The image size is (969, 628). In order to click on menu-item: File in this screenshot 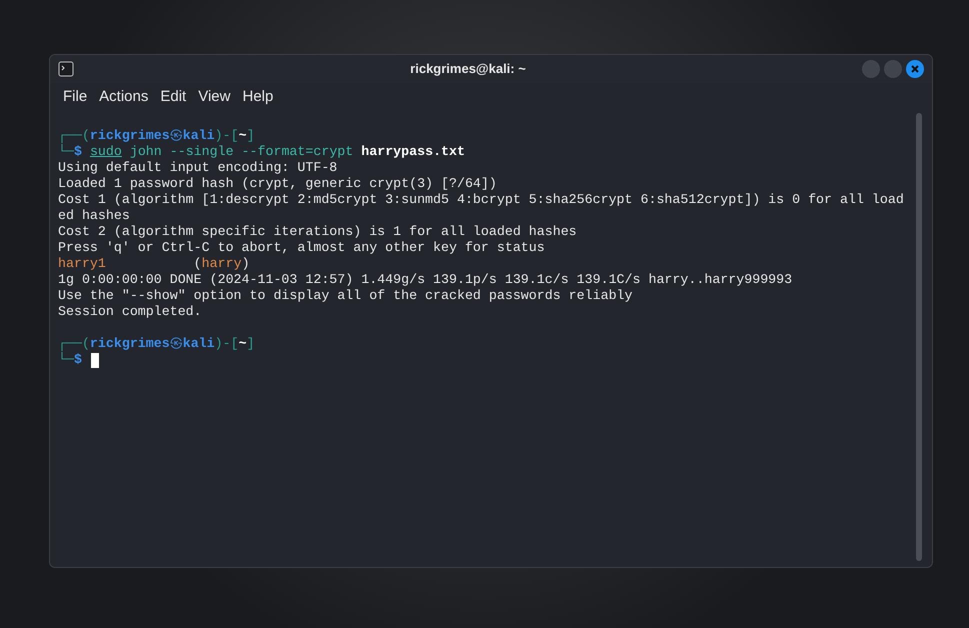, I will do `click(75, 97)`.